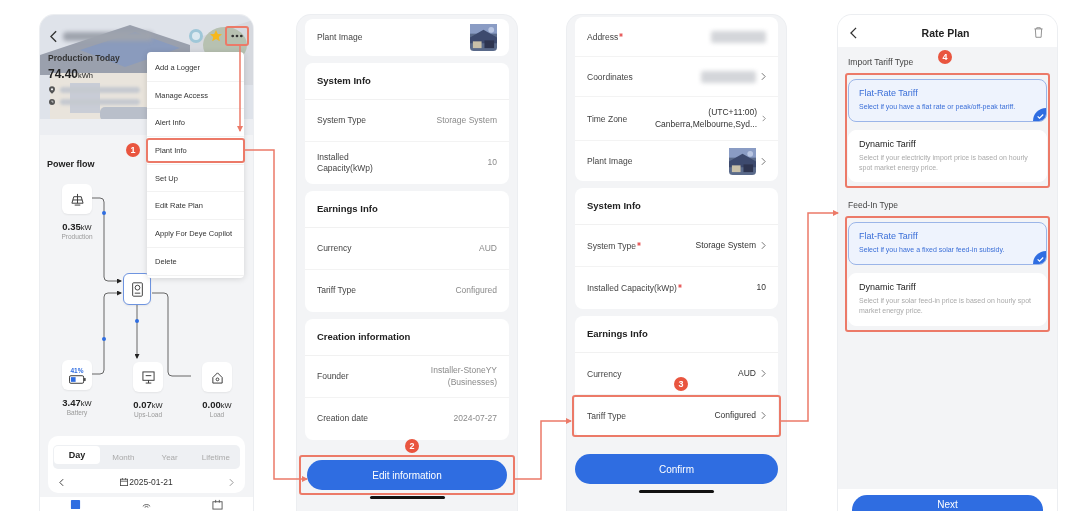 The image size is (1081, 511). Describe the element at coordinates (84, 58) in the screenshot. I see `production-label: Production Today` at that location.